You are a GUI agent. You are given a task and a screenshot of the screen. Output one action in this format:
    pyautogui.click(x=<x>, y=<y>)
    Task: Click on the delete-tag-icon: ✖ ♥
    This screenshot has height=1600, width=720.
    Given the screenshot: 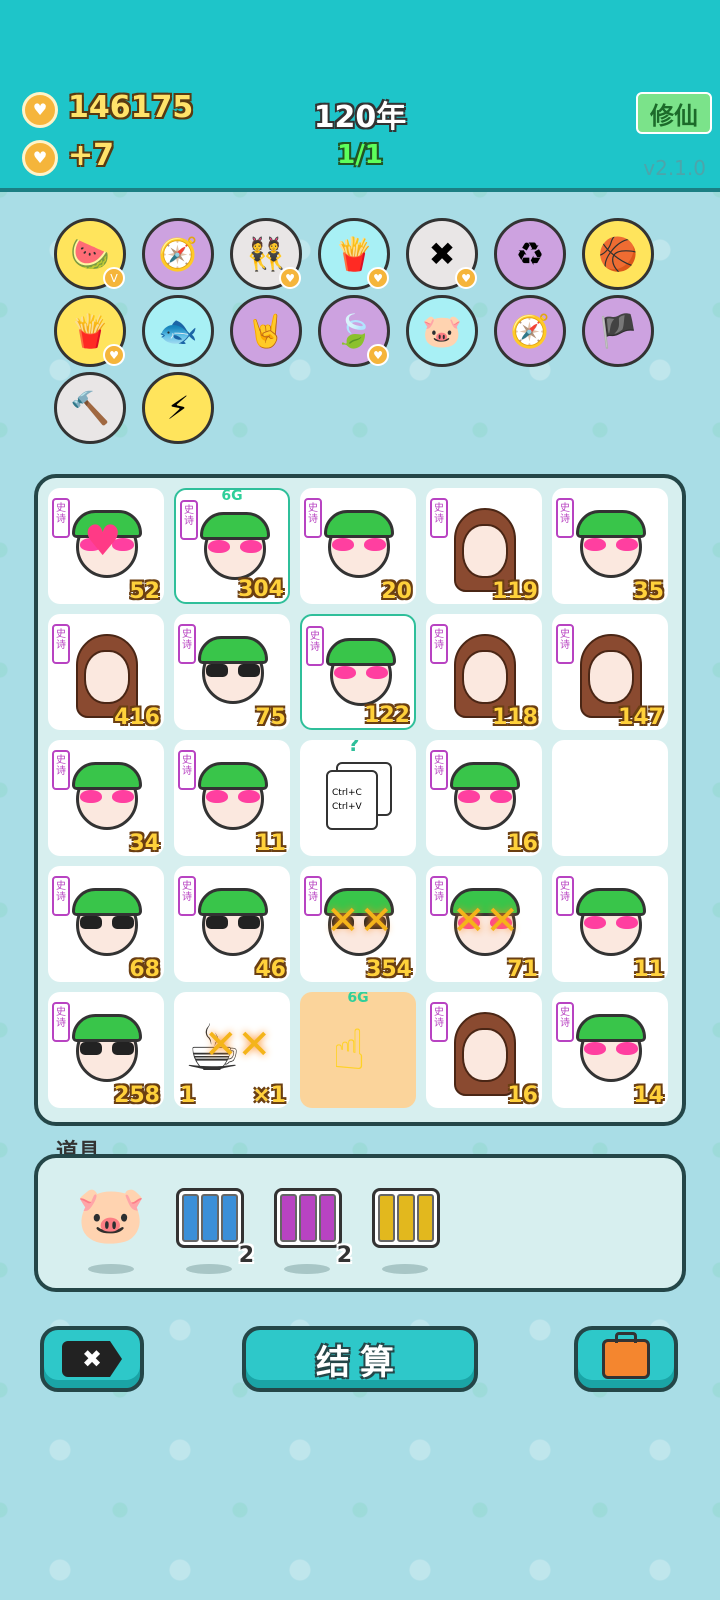 What is the action you would take?
    pyautogui.click(x=442, y=254)
    